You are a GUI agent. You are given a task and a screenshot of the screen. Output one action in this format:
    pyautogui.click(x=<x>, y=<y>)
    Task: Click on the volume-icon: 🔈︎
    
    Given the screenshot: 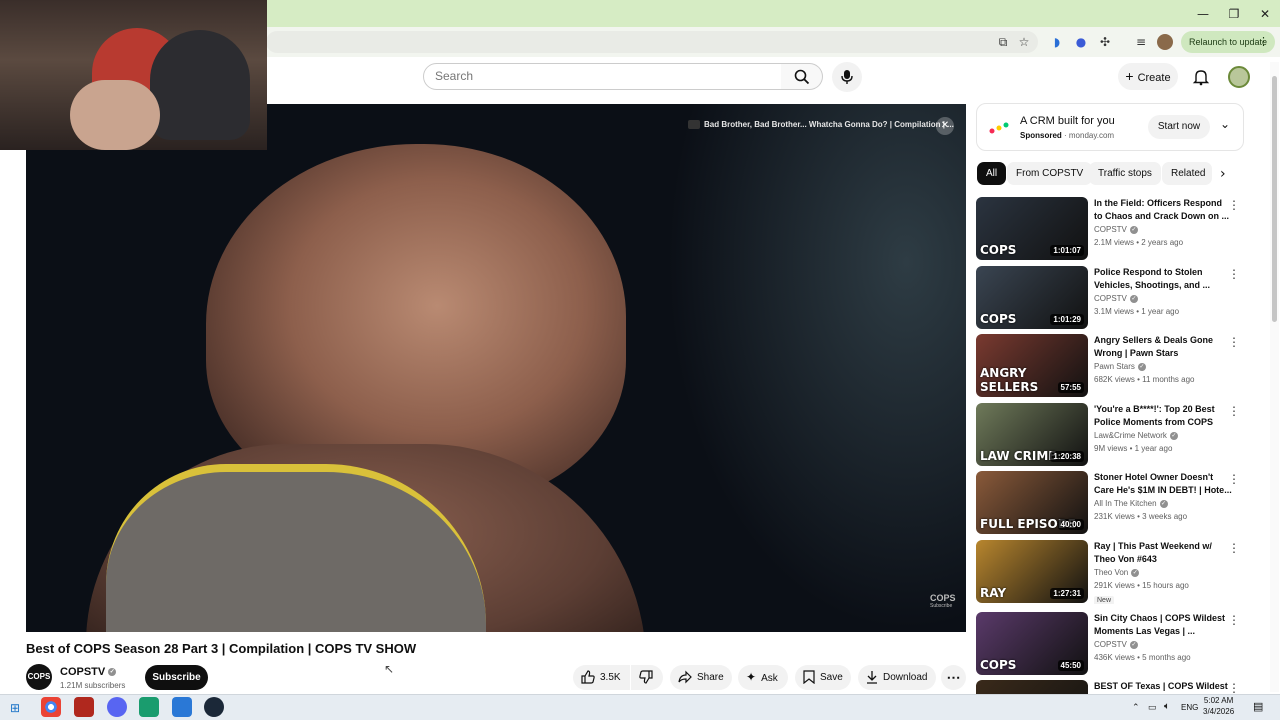 What is the action you would take?
    pyautogui.click(x=1167, y=706)
    